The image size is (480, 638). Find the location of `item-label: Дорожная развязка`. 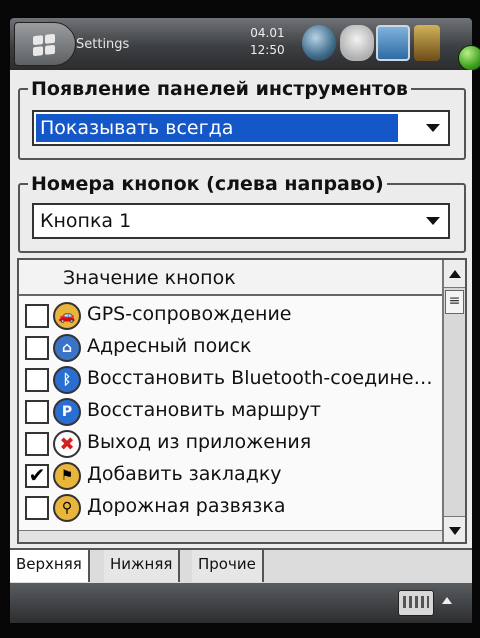

item-label: Дорожная развязка is located at coordinates (186, 506).